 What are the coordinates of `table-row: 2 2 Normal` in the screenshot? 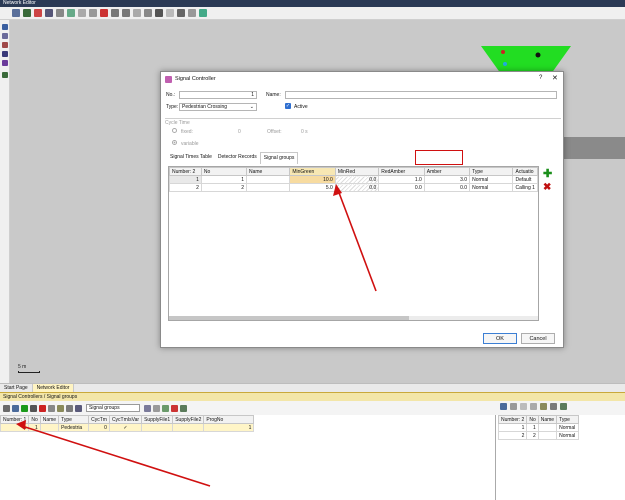 It's located at (538, 435).